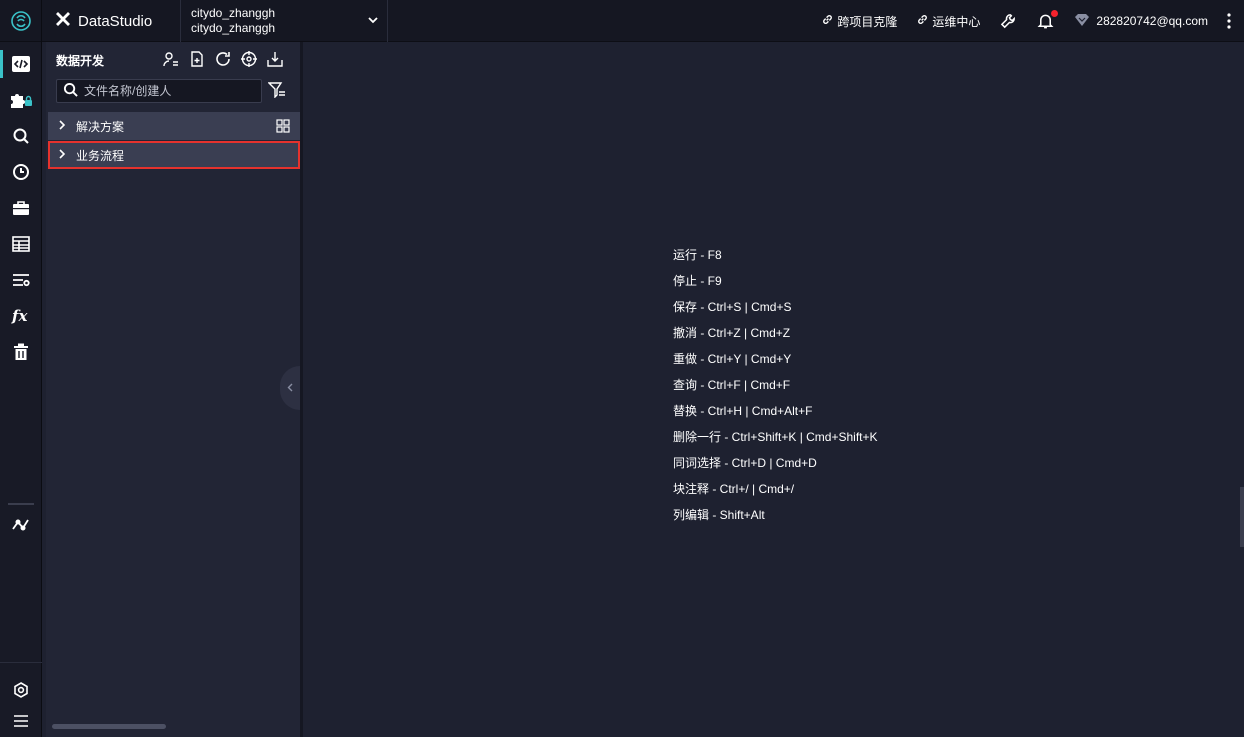 This screenshot has height=737, width=1244. What do you see at coordinates (1082, 21) in the screenshot?
I see `vip-diamond-icon` at bounding box center [1082, 21].